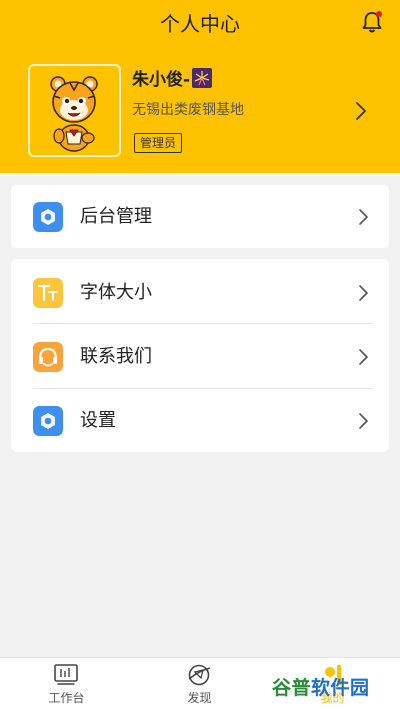 The image size is (400, 711). I want to click on menu-item-admin: 后台管理, so click(200, 217).